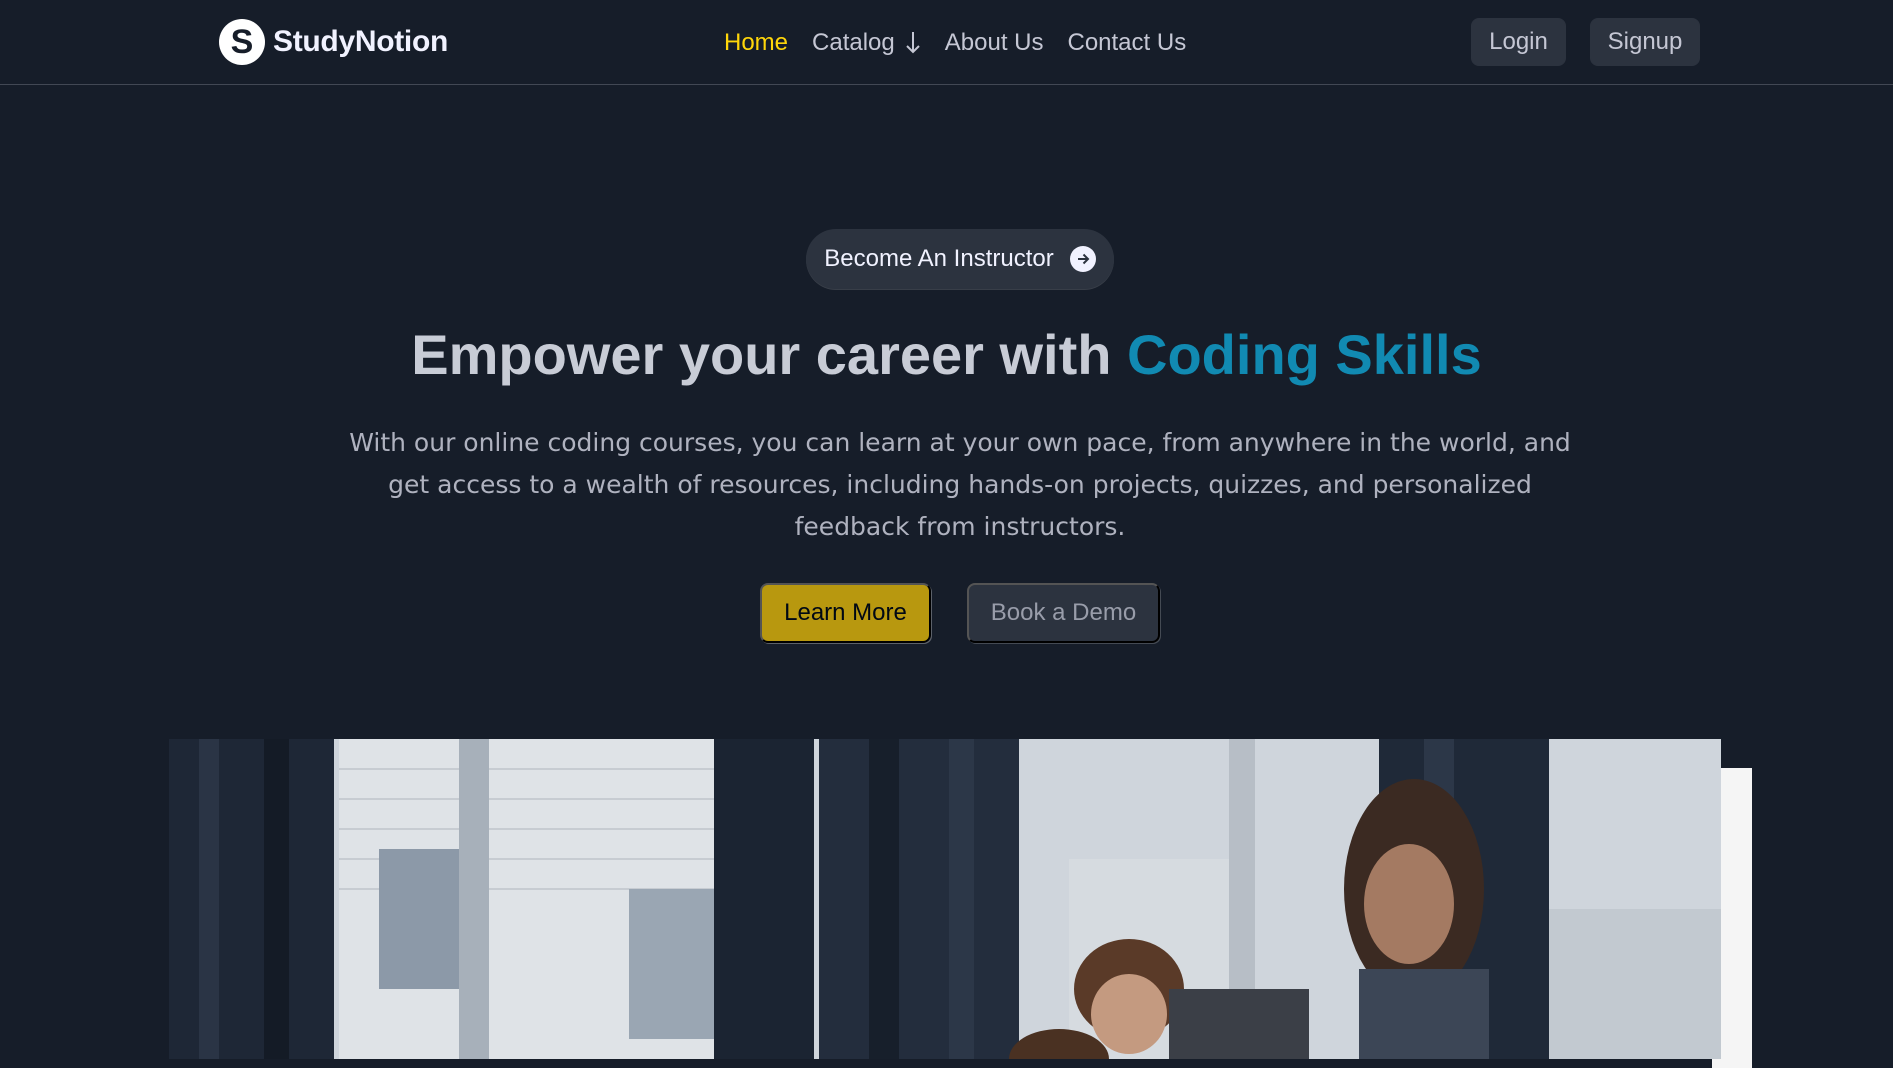  I want to click on brand-name: StudyNotion, so click(361, 41).